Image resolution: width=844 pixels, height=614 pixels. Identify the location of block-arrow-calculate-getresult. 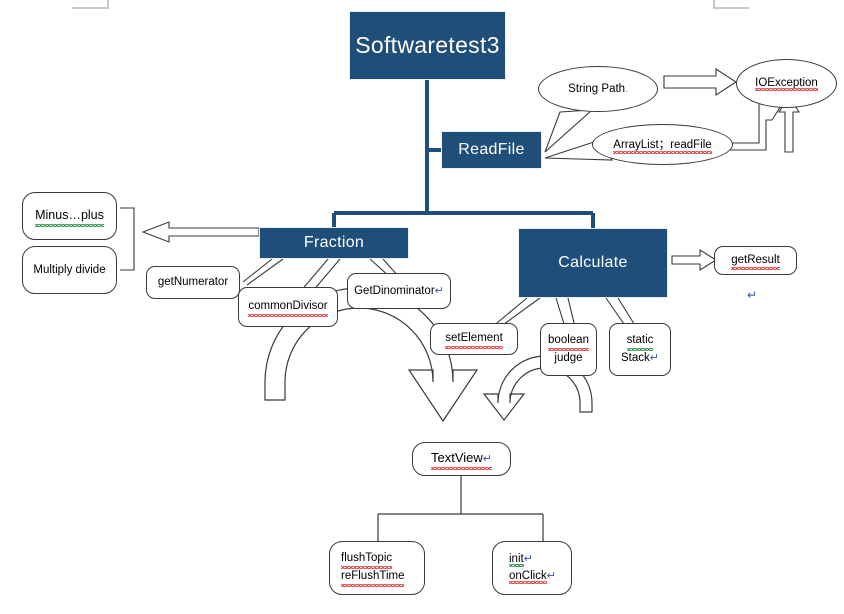
(694, 260).